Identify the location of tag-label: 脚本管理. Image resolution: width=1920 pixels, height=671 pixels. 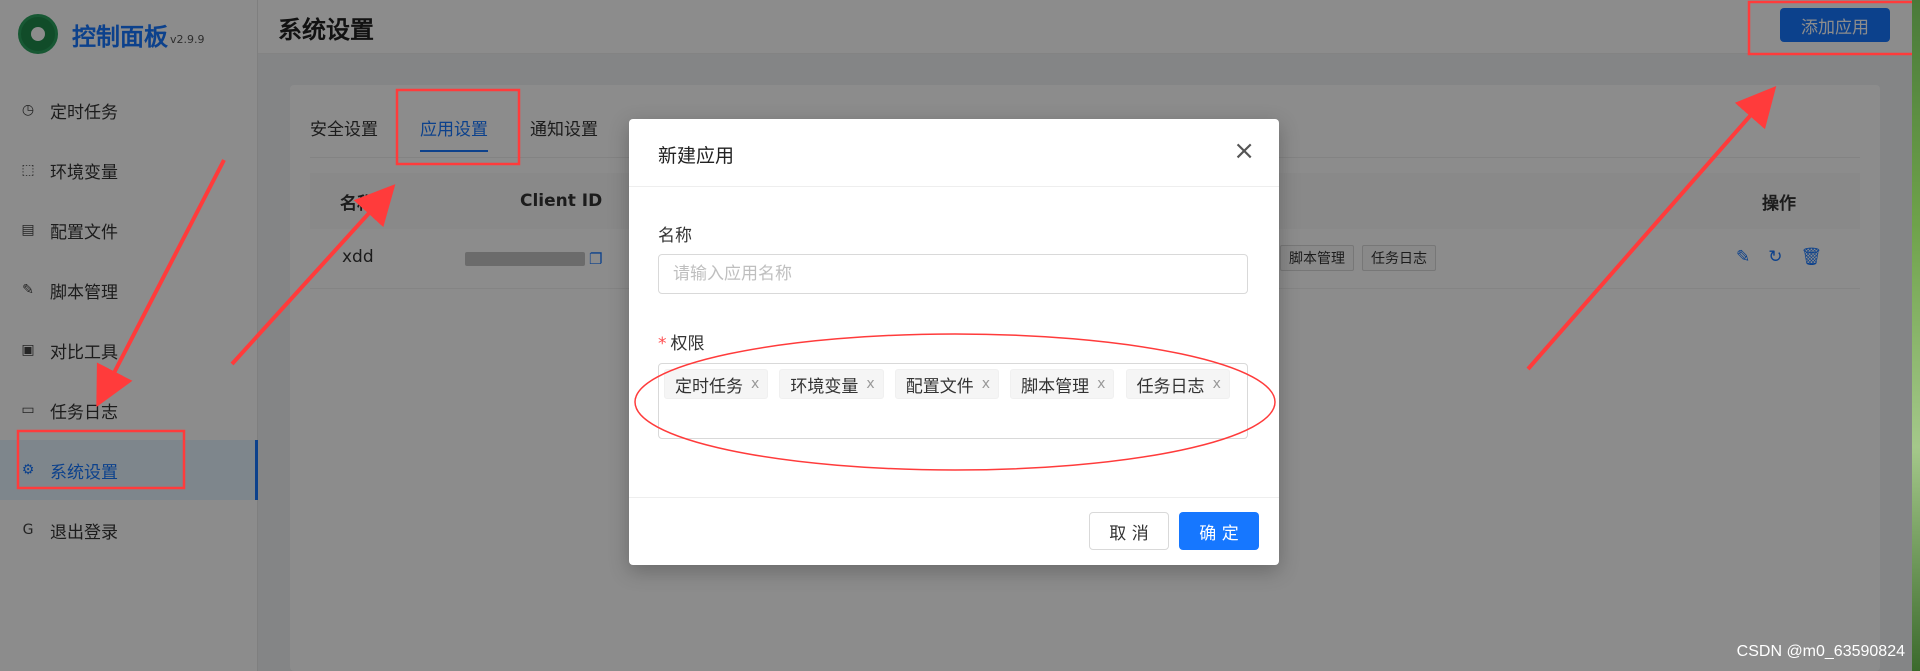
(1055, 386).